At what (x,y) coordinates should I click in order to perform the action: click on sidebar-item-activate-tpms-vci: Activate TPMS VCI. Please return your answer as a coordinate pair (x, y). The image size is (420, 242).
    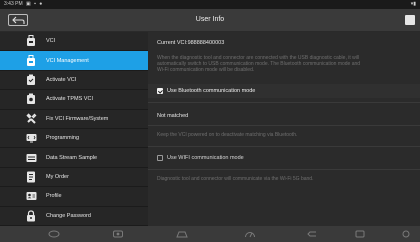
    Looking at the image, I should click on (74, 100).